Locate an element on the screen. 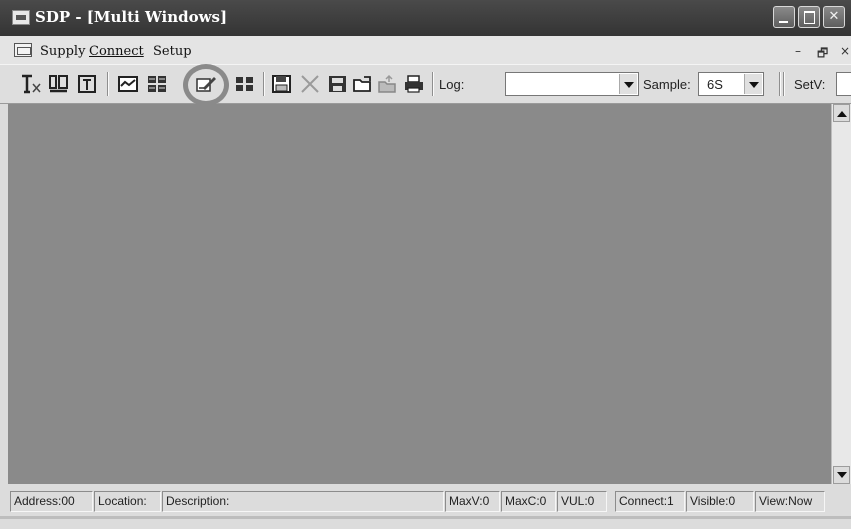 This screenshot has width=851, height=529. sample-value: 6S is located at coordinates (715, 84).